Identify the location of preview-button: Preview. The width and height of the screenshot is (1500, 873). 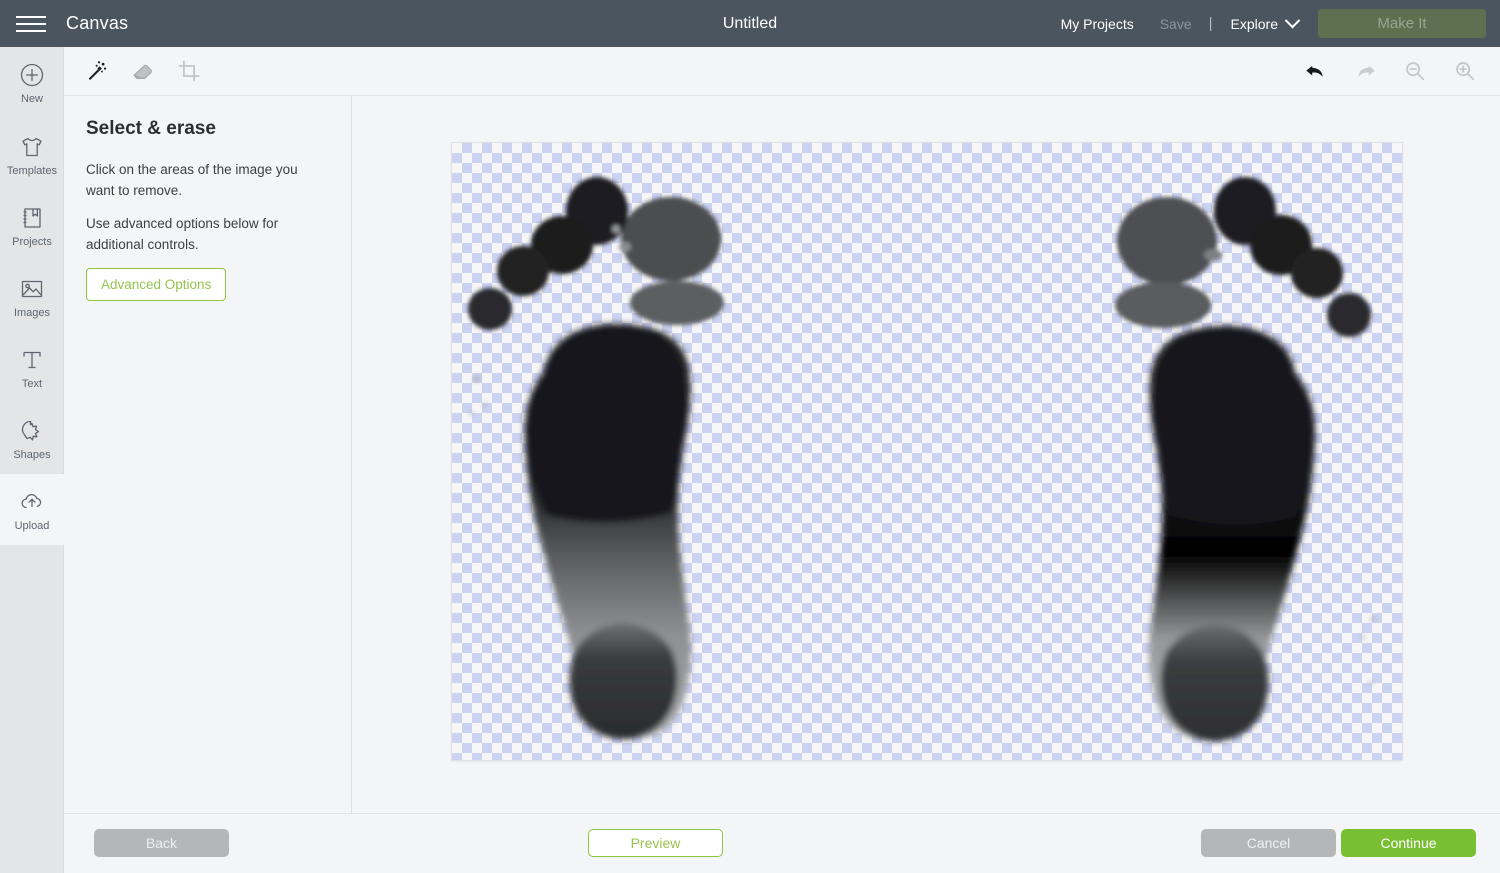
(655, 843).